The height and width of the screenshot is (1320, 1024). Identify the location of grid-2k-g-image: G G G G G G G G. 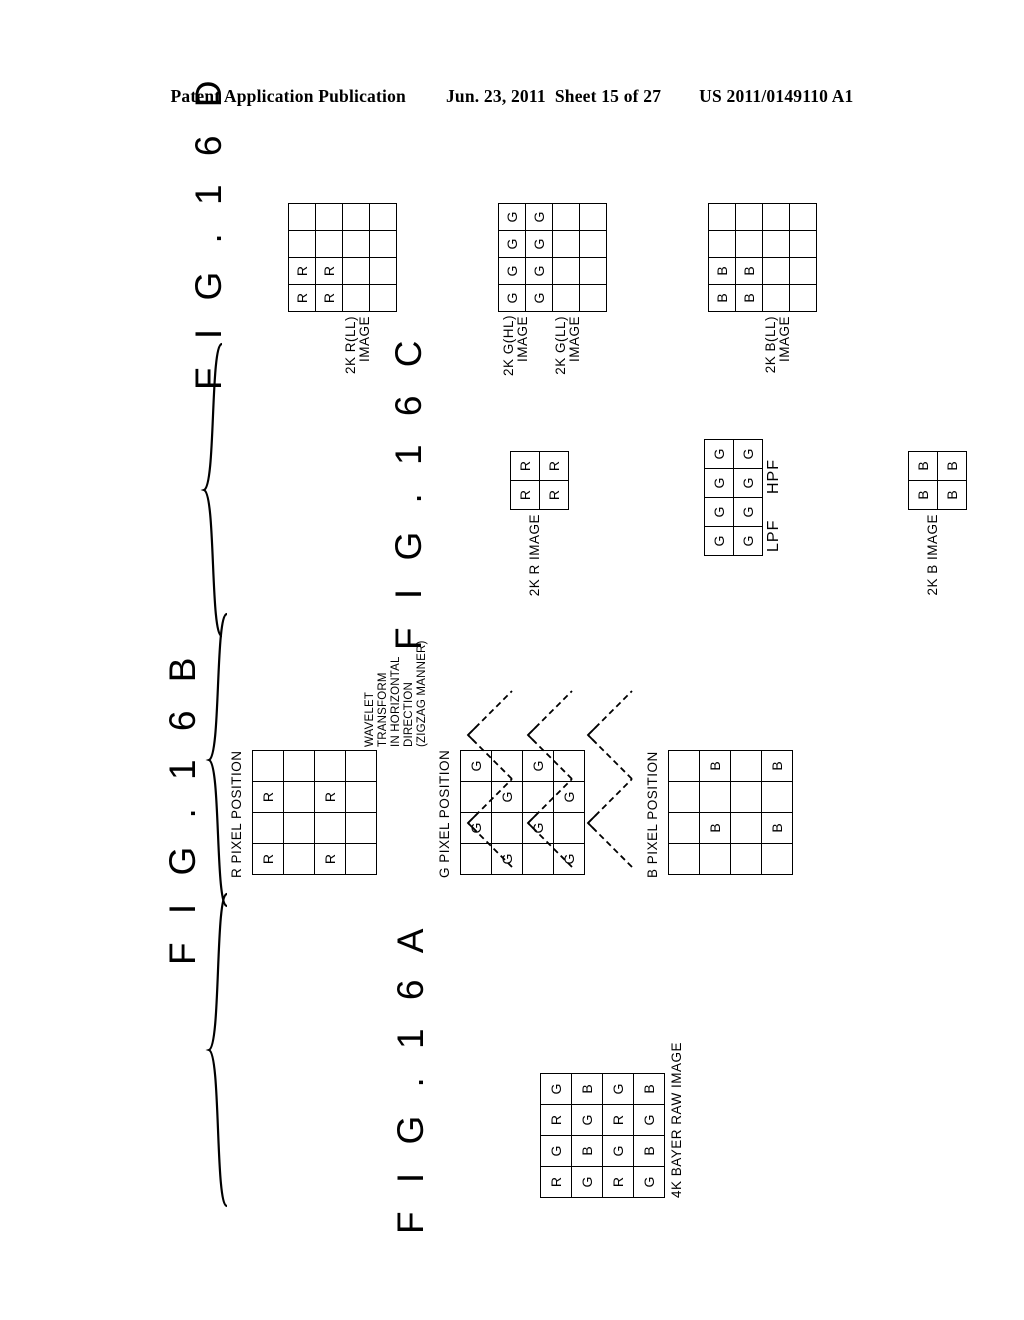
(733, 497).